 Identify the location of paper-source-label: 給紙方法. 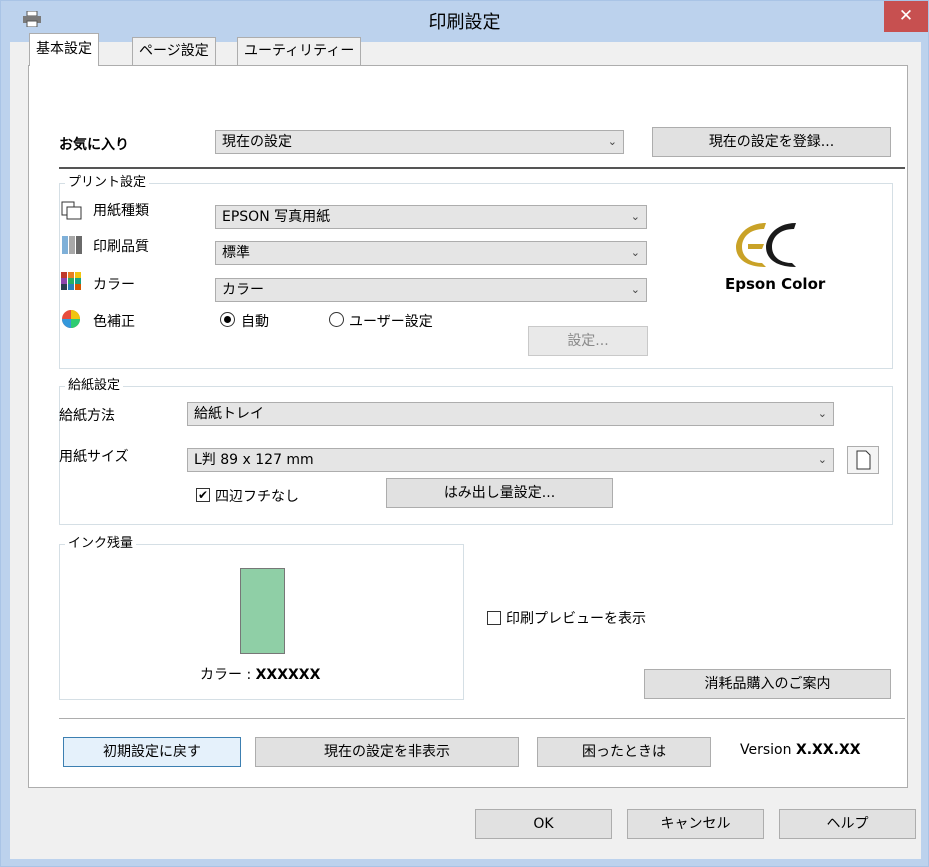
(87, 416).